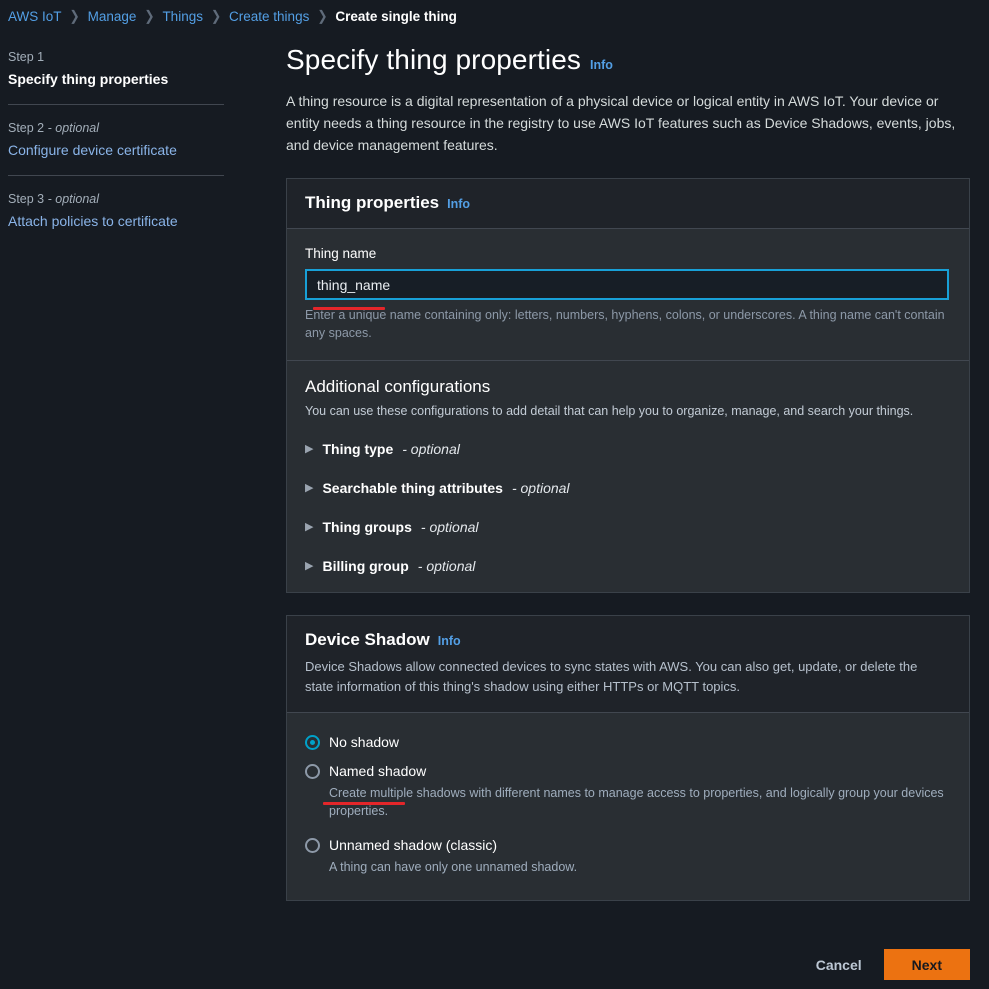 The width and height of the screenshot is (989, 989). What do you see at coordinates (26, 57) in the screenshot?
I see `wizard-step-1-number-text: Step 1` at bounding box center [26, 57].